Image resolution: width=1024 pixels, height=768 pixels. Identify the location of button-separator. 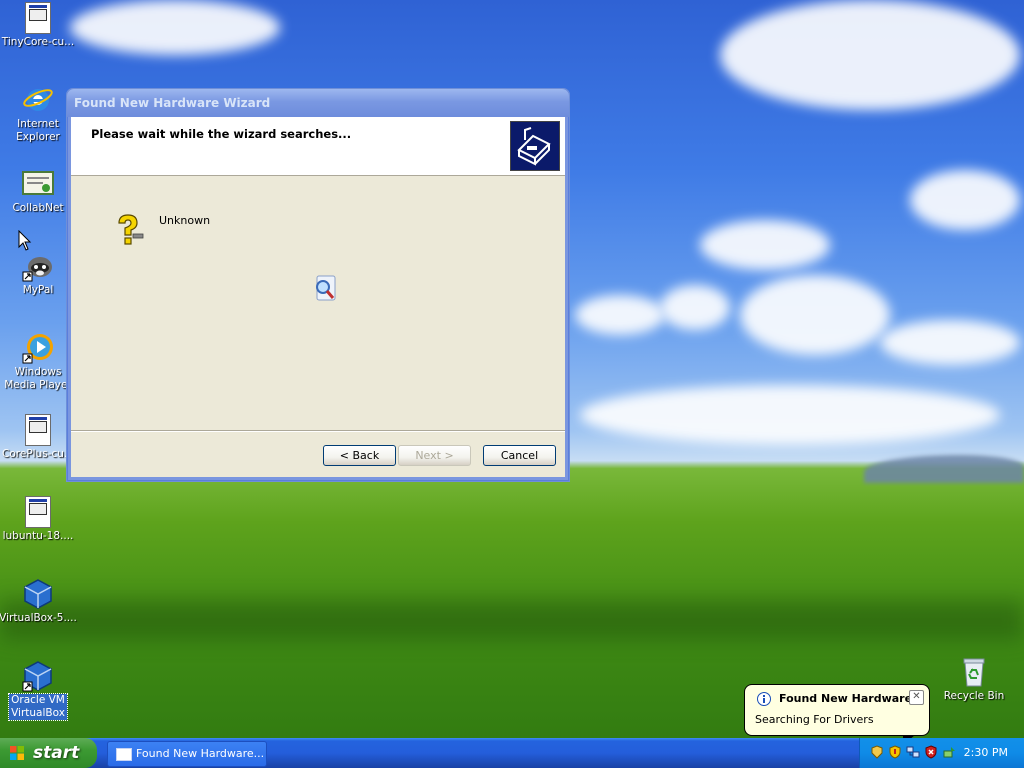
(318, 431).